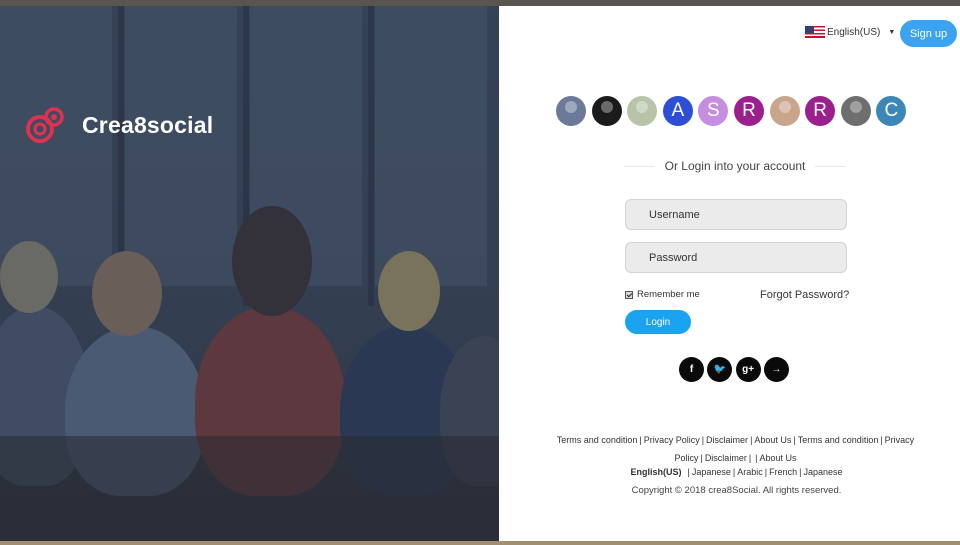  I want to click on login-divider-text: Or Login into your account, so click(735, 166).